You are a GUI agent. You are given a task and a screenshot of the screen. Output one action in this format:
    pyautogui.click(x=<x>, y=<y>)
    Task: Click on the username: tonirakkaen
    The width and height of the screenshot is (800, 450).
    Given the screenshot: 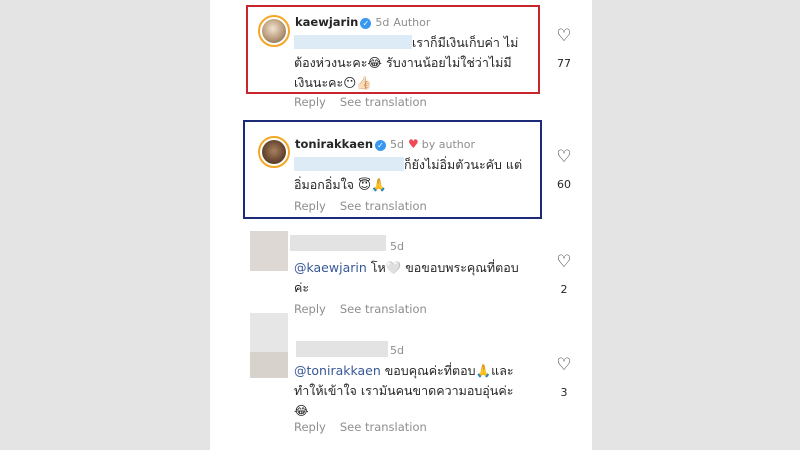 What is the action you would take?
    pyautogui.click(x=334, y=144)
    